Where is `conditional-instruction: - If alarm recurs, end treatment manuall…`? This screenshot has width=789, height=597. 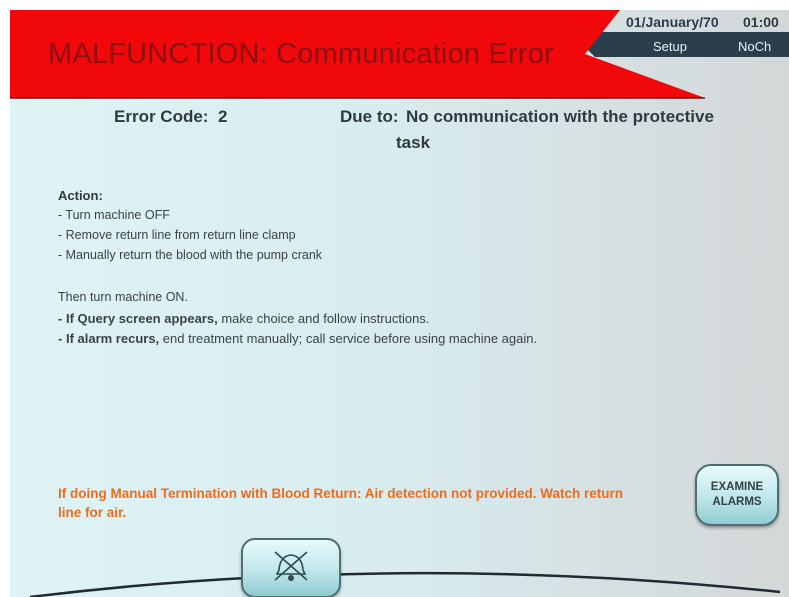 conditional-instruction: - If alarm recurs, end treatment manuall… is located at coordinates (297, 338).